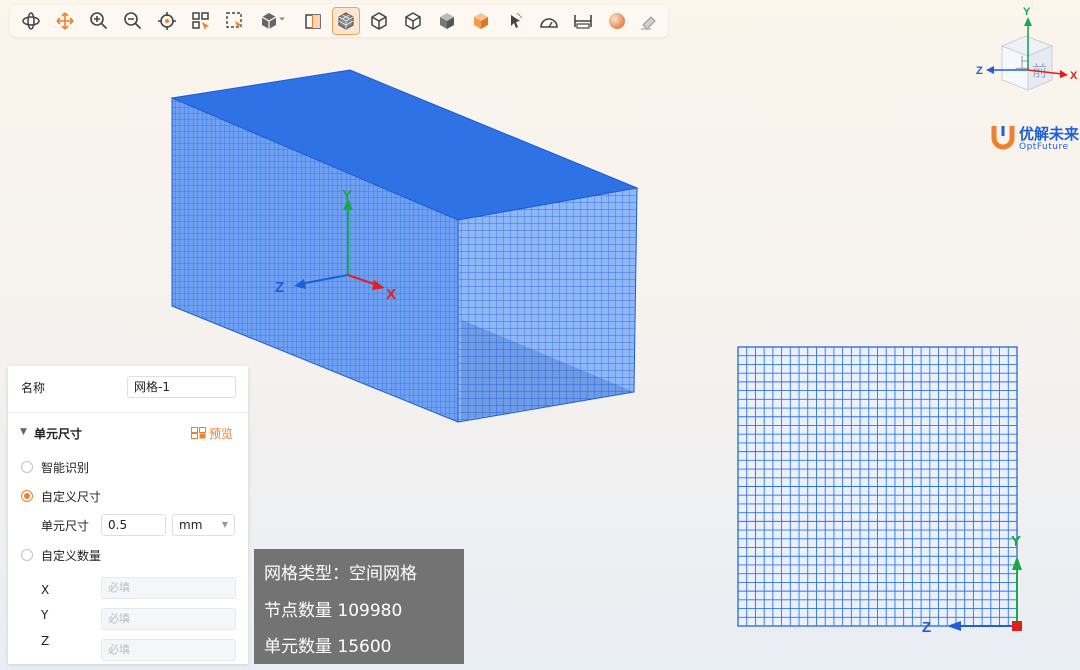  I want to click on count-y-label: Y, so click(45, 615).